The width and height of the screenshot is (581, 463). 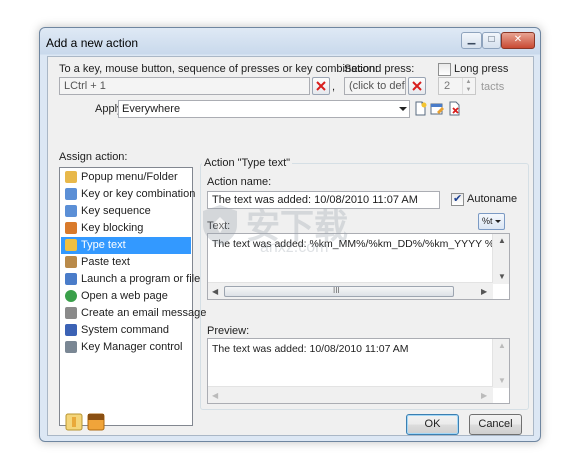 What do you see at coordinates (350, 394) in the screenshot?
I see `preview-horizontal-scrollbar: ◀ ▶` at bounding box center [350, 394].